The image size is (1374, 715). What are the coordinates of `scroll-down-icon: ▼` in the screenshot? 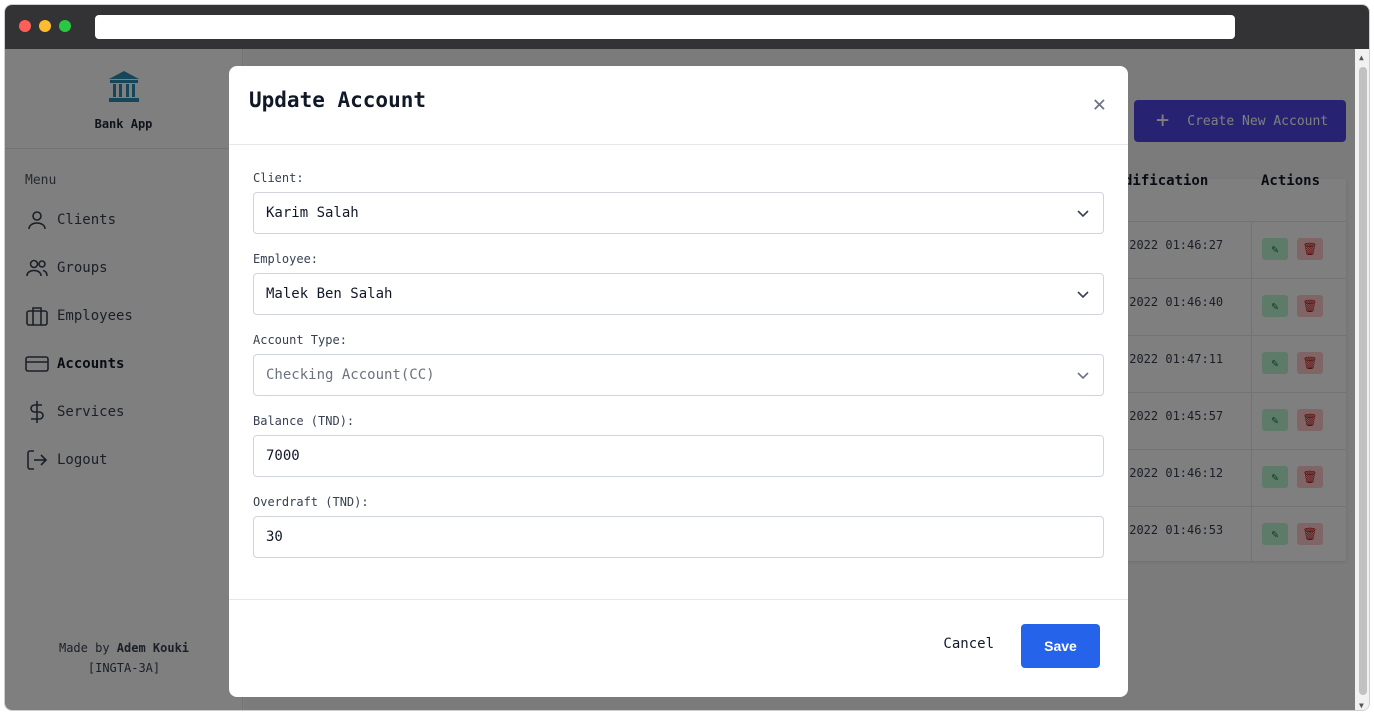 It's located at (1361, 705).